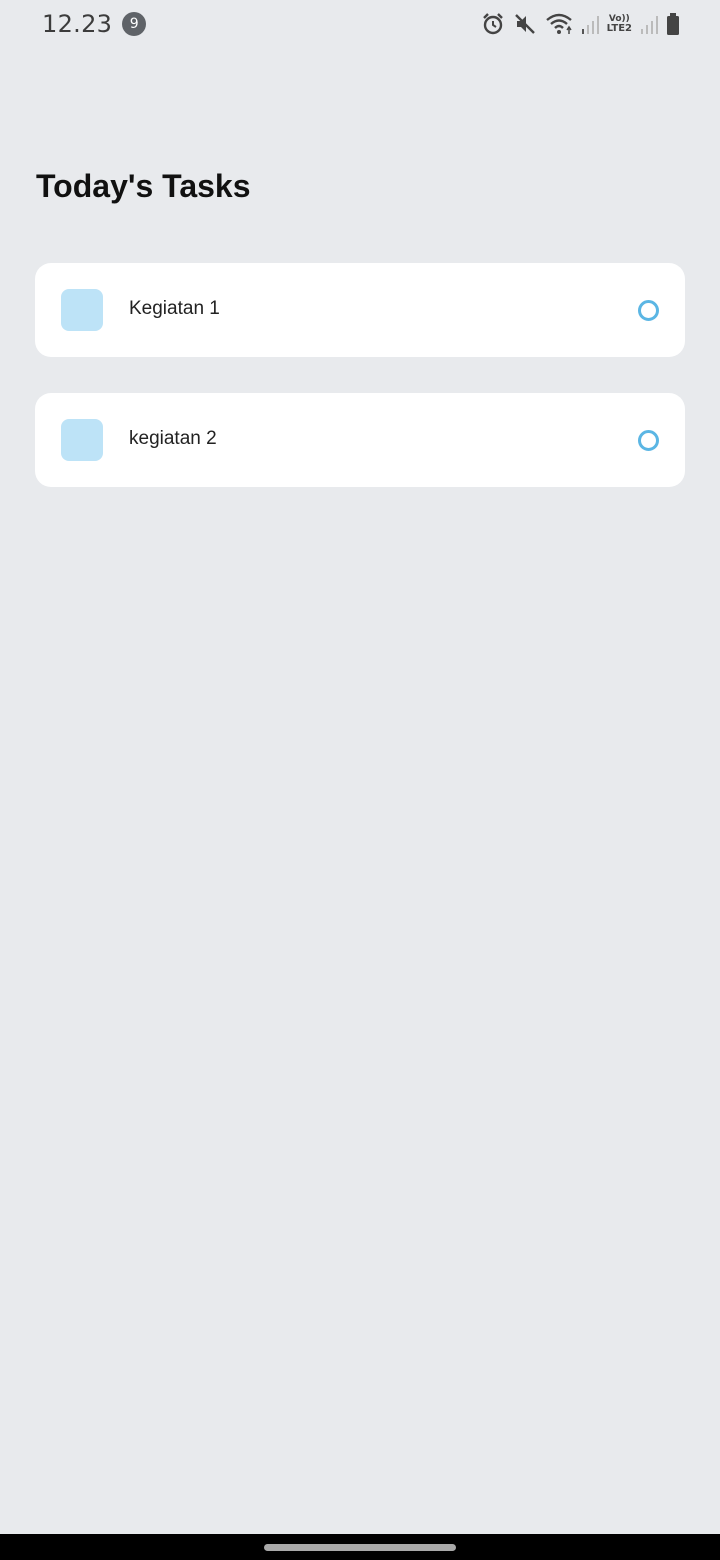  I want to click on status-bar: 12.23 9 Vo)) LTE2, so click(360, 28).